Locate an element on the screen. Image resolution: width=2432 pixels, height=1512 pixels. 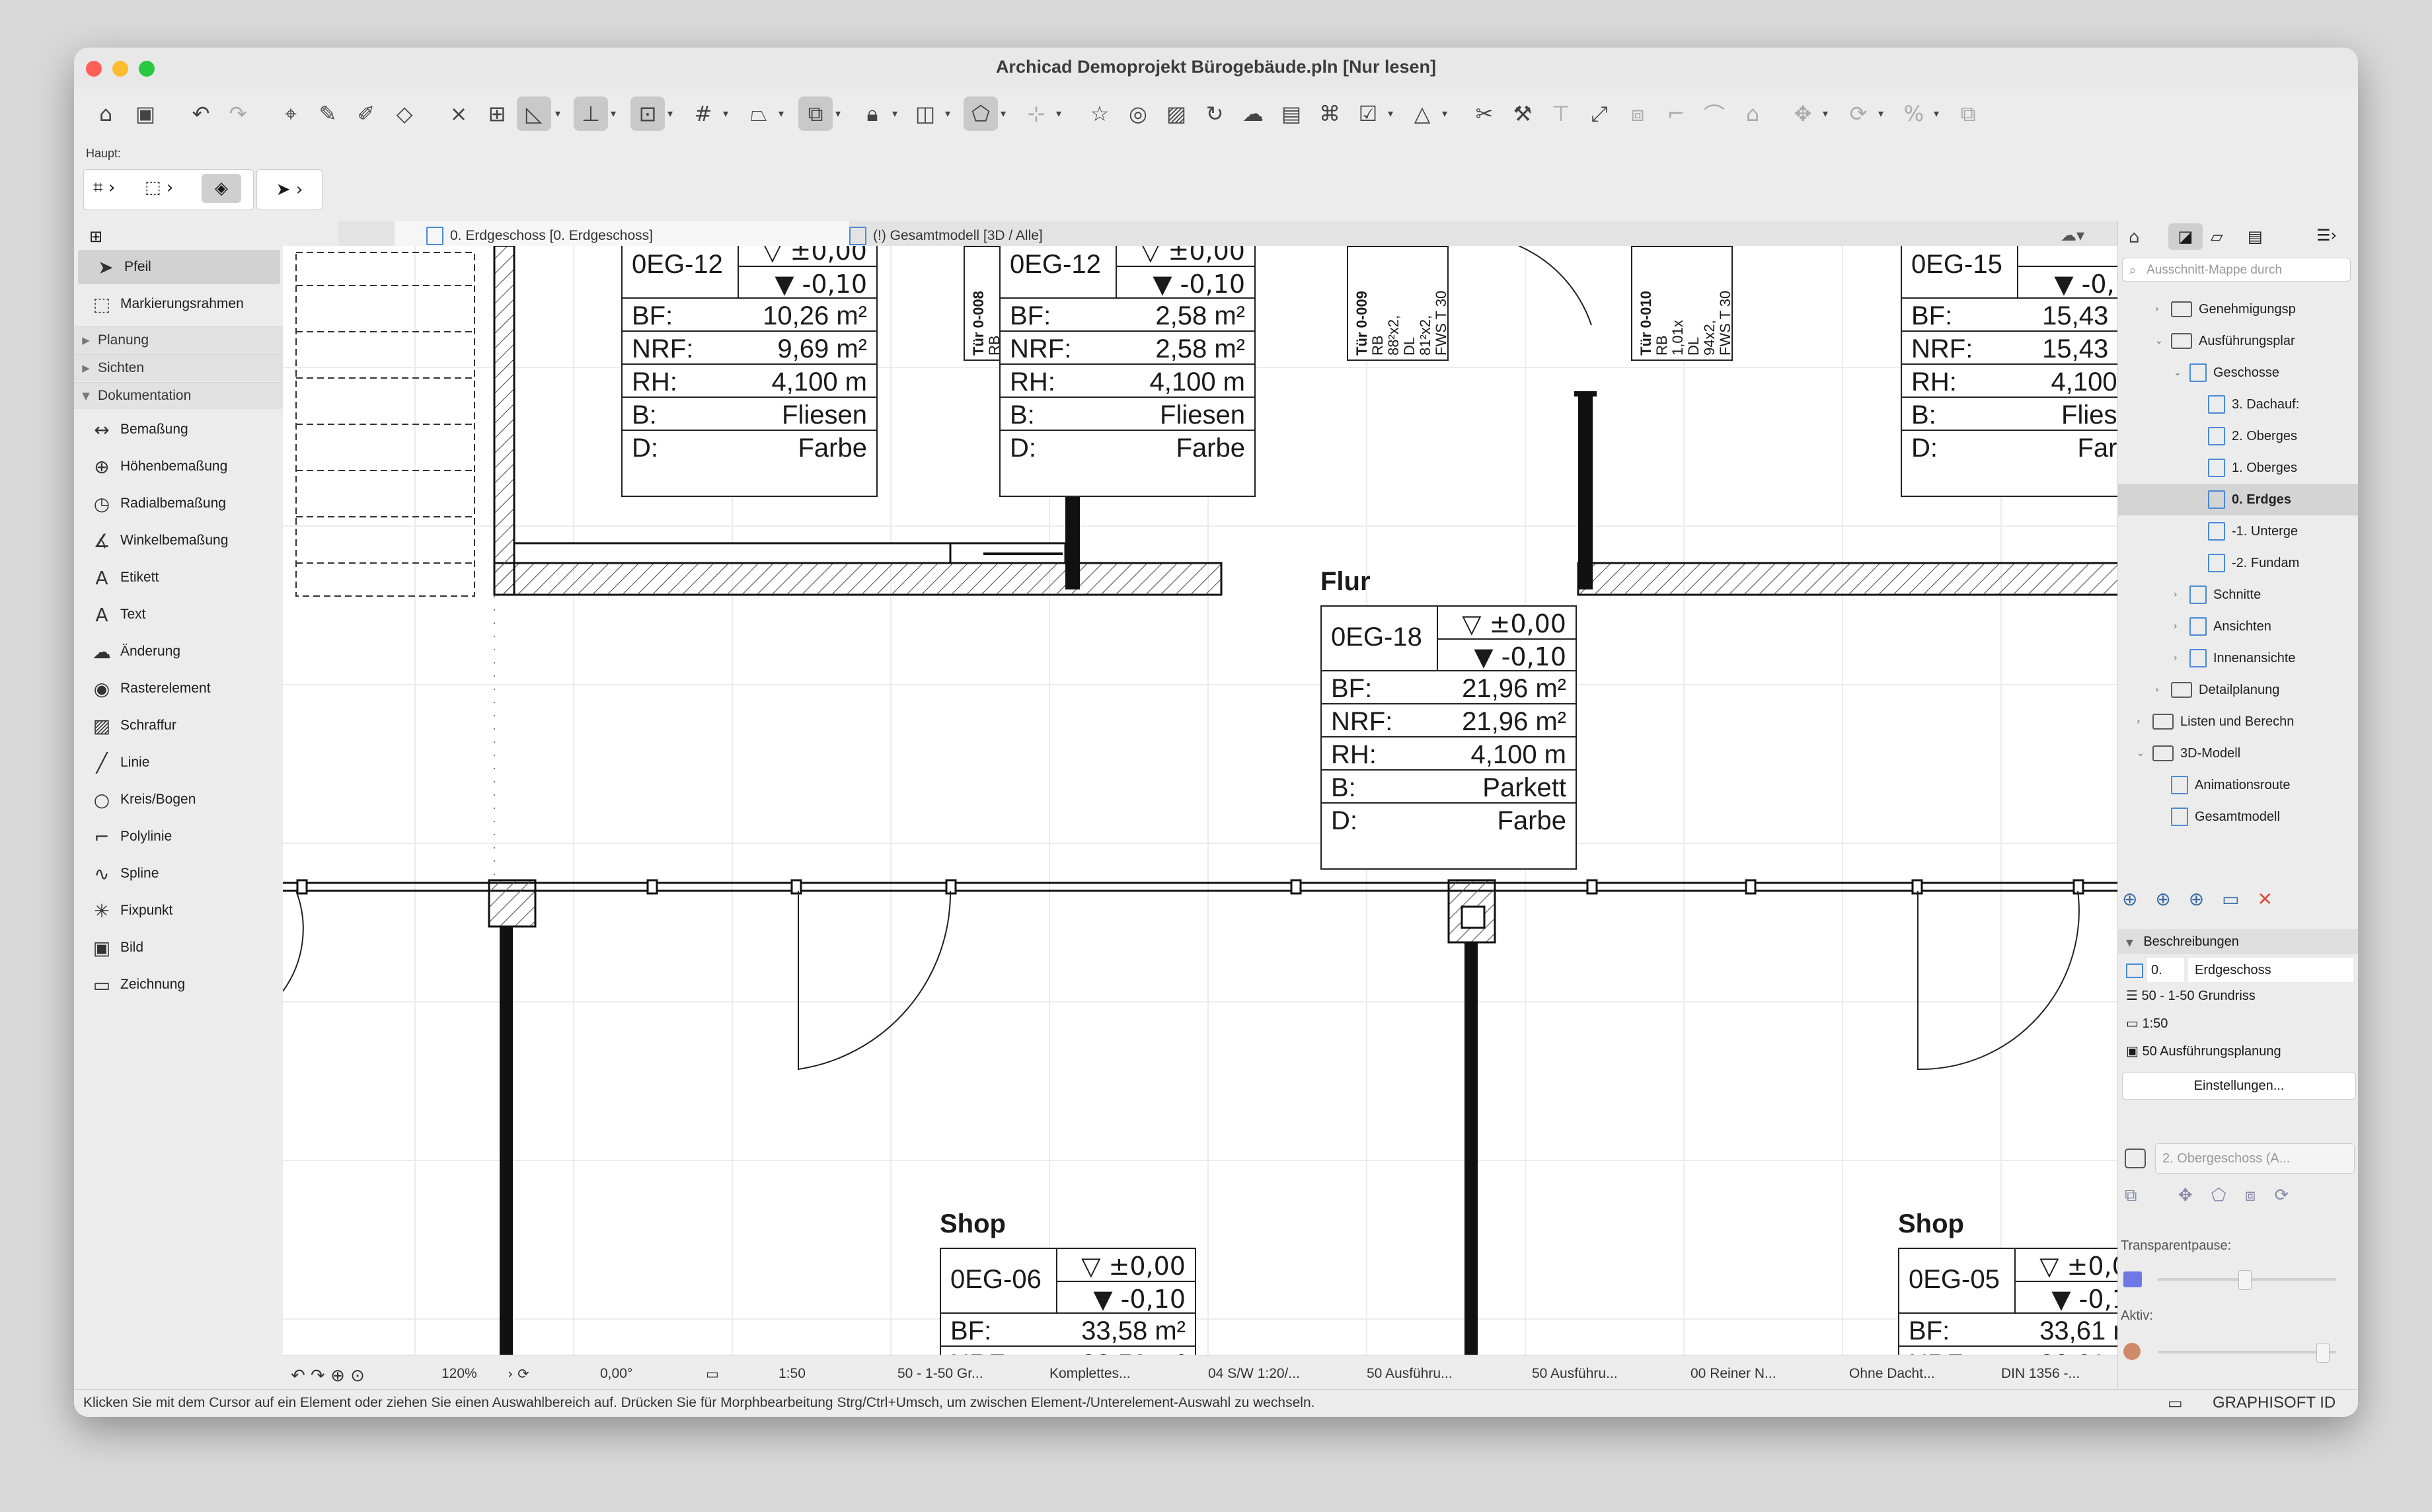
publisher-icon: ▤ is located at coordinates (2255, 236).